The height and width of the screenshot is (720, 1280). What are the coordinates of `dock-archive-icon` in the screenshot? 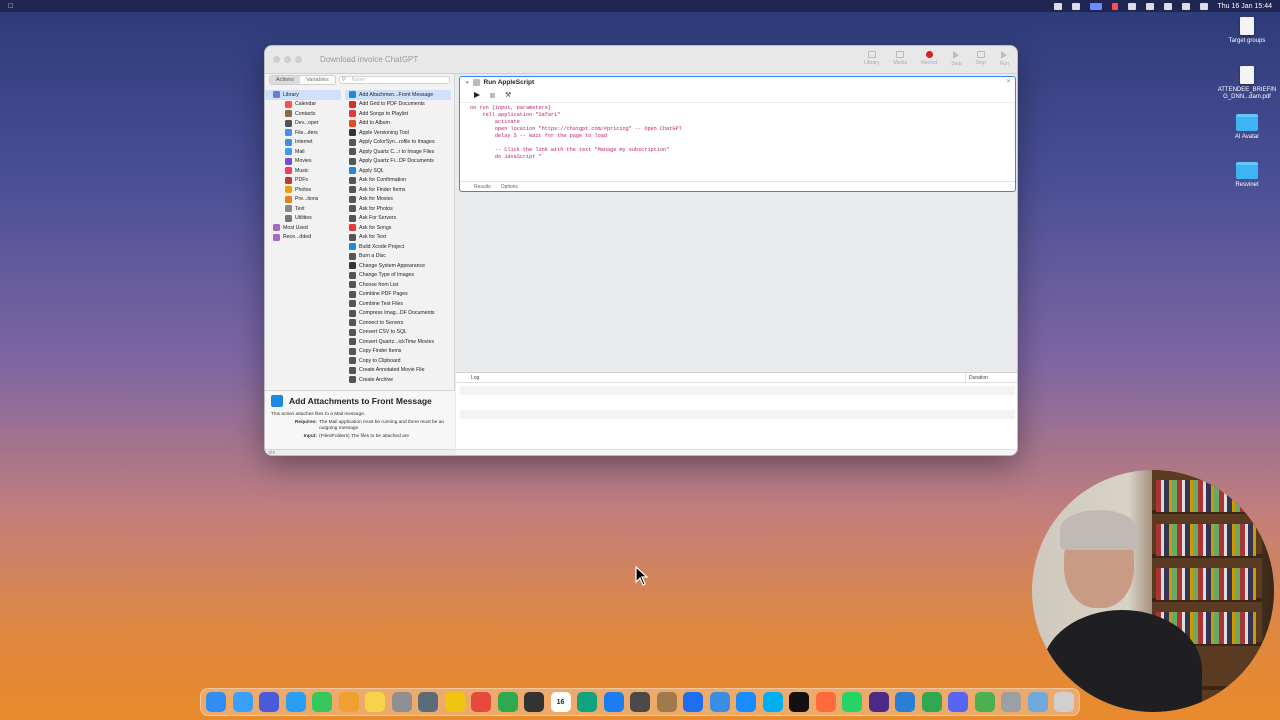 It's located at (666, 702).